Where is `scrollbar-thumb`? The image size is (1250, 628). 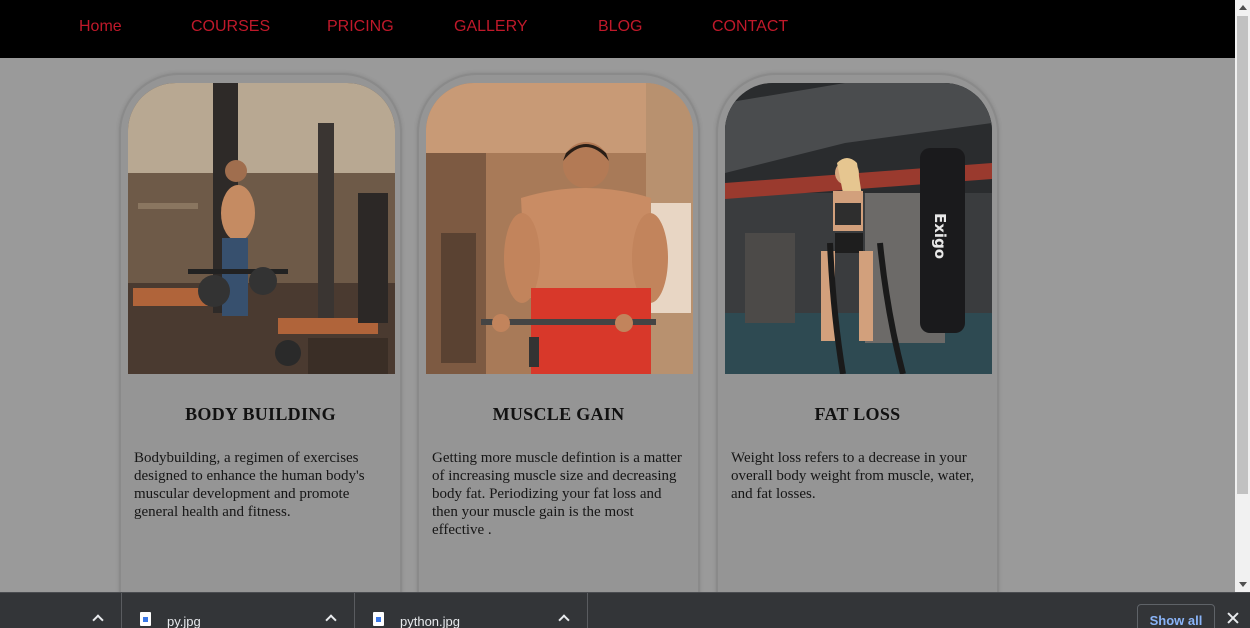
scrollbar-thumb is located at coordinates (1242, 255).